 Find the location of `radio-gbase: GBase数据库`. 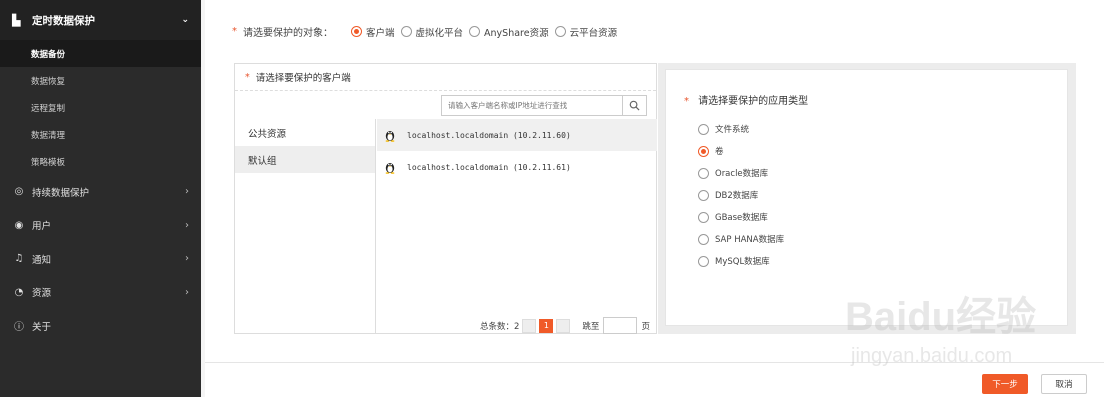

radio-gbase: GBase数据库 is located at coordinates (741, 217).